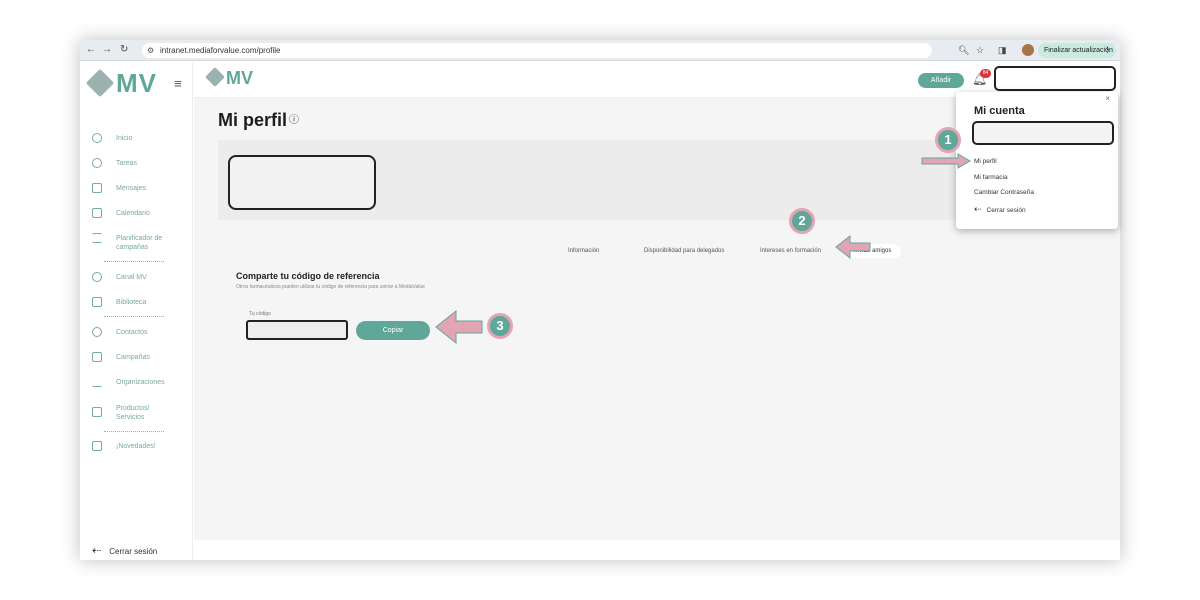 This screenshot has height=600, width=1200. Describe the element at coordinates (97, 446) in the screenshot. I see `news-icon` at that location.